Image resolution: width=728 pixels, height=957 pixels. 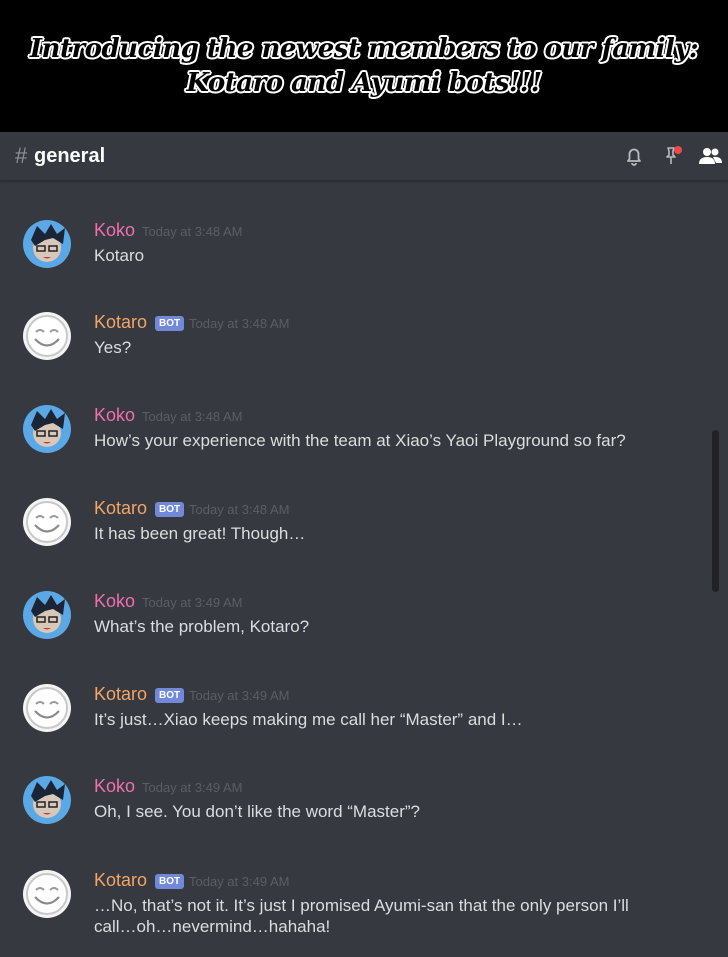 I want to click on members-icon, so click(x=710, y=156).